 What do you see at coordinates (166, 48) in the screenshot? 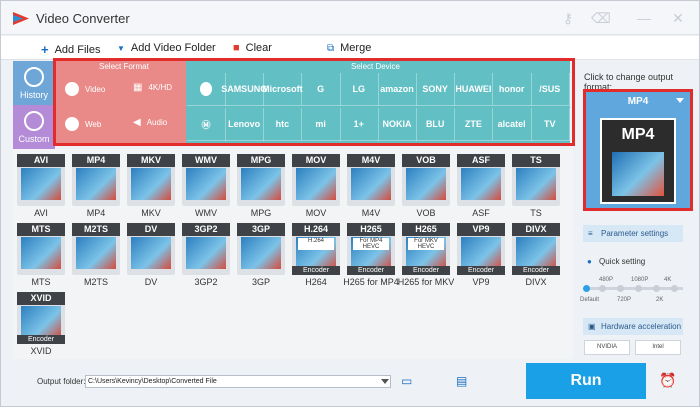
I see `add-video-folder-button: ▼ Add Video Folder` at bounding box center [166, 48].